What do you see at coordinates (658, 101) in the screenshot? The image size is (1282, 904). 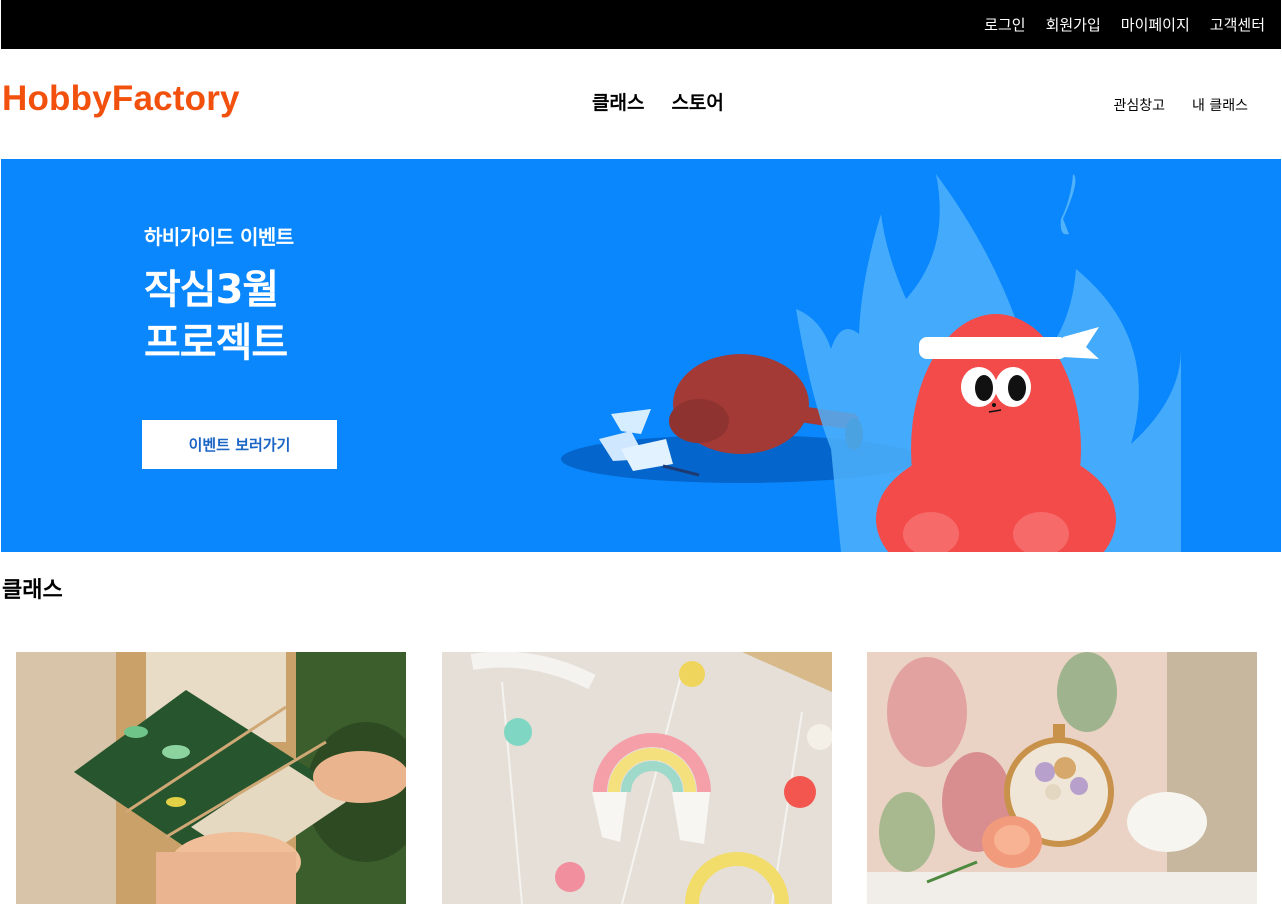 I see `main-nav: 클래스 스토어` at bounding box center [658, 101].